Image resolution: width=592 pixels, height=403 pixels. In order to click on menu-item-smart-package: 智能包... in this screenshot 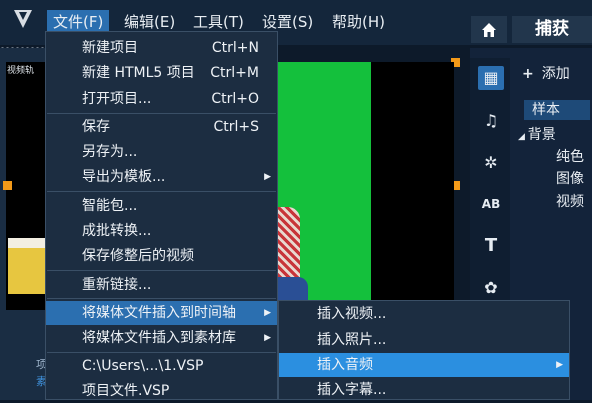, I will do `click(161, 206)`.